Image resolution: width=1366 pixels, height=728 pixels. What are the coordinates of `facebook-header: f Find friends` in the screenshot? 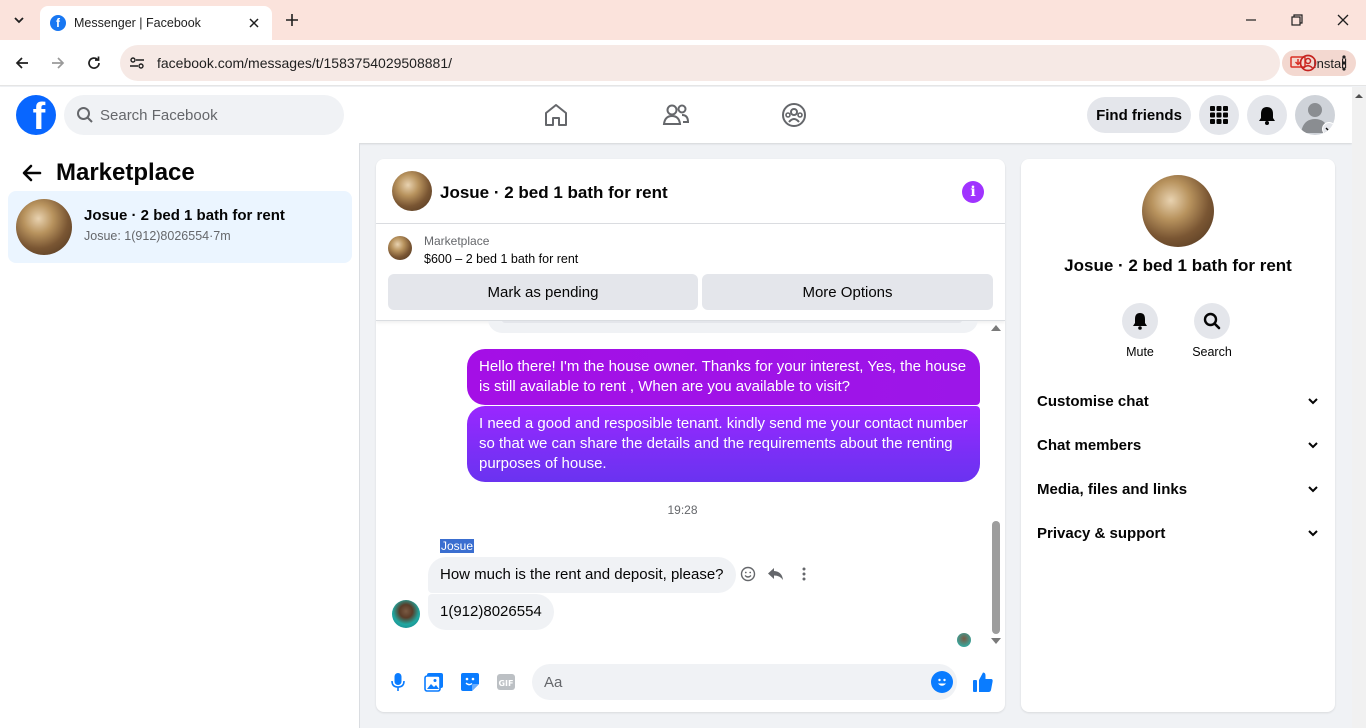 It's located at (676, 115).